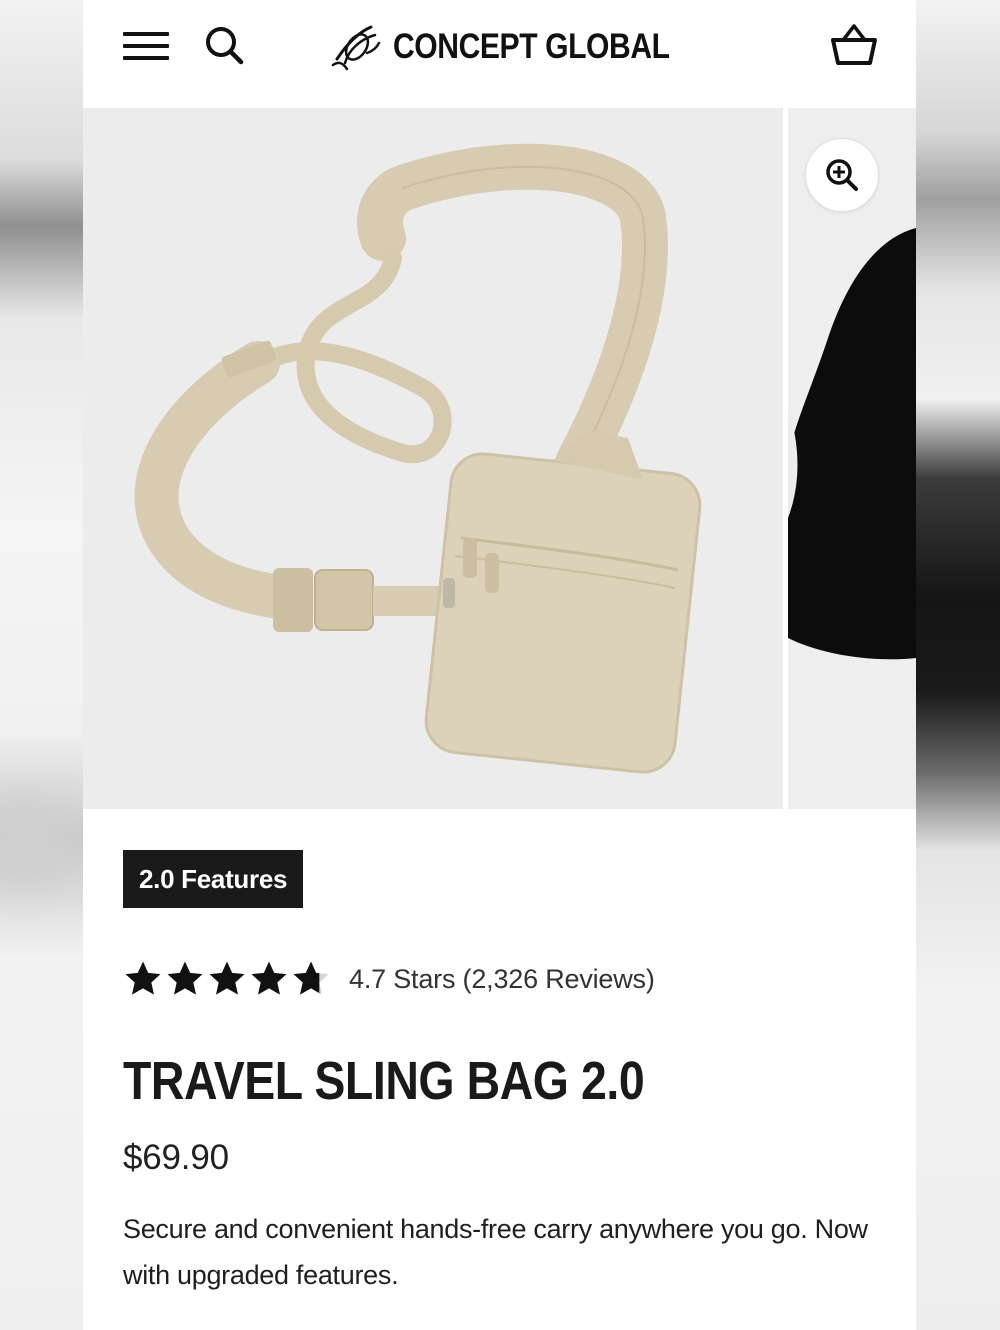 Image resolution: width=1000 pixels, height=1330 pixels. I want to click on feature-badge: 2.0 Features, so click(213, 879).